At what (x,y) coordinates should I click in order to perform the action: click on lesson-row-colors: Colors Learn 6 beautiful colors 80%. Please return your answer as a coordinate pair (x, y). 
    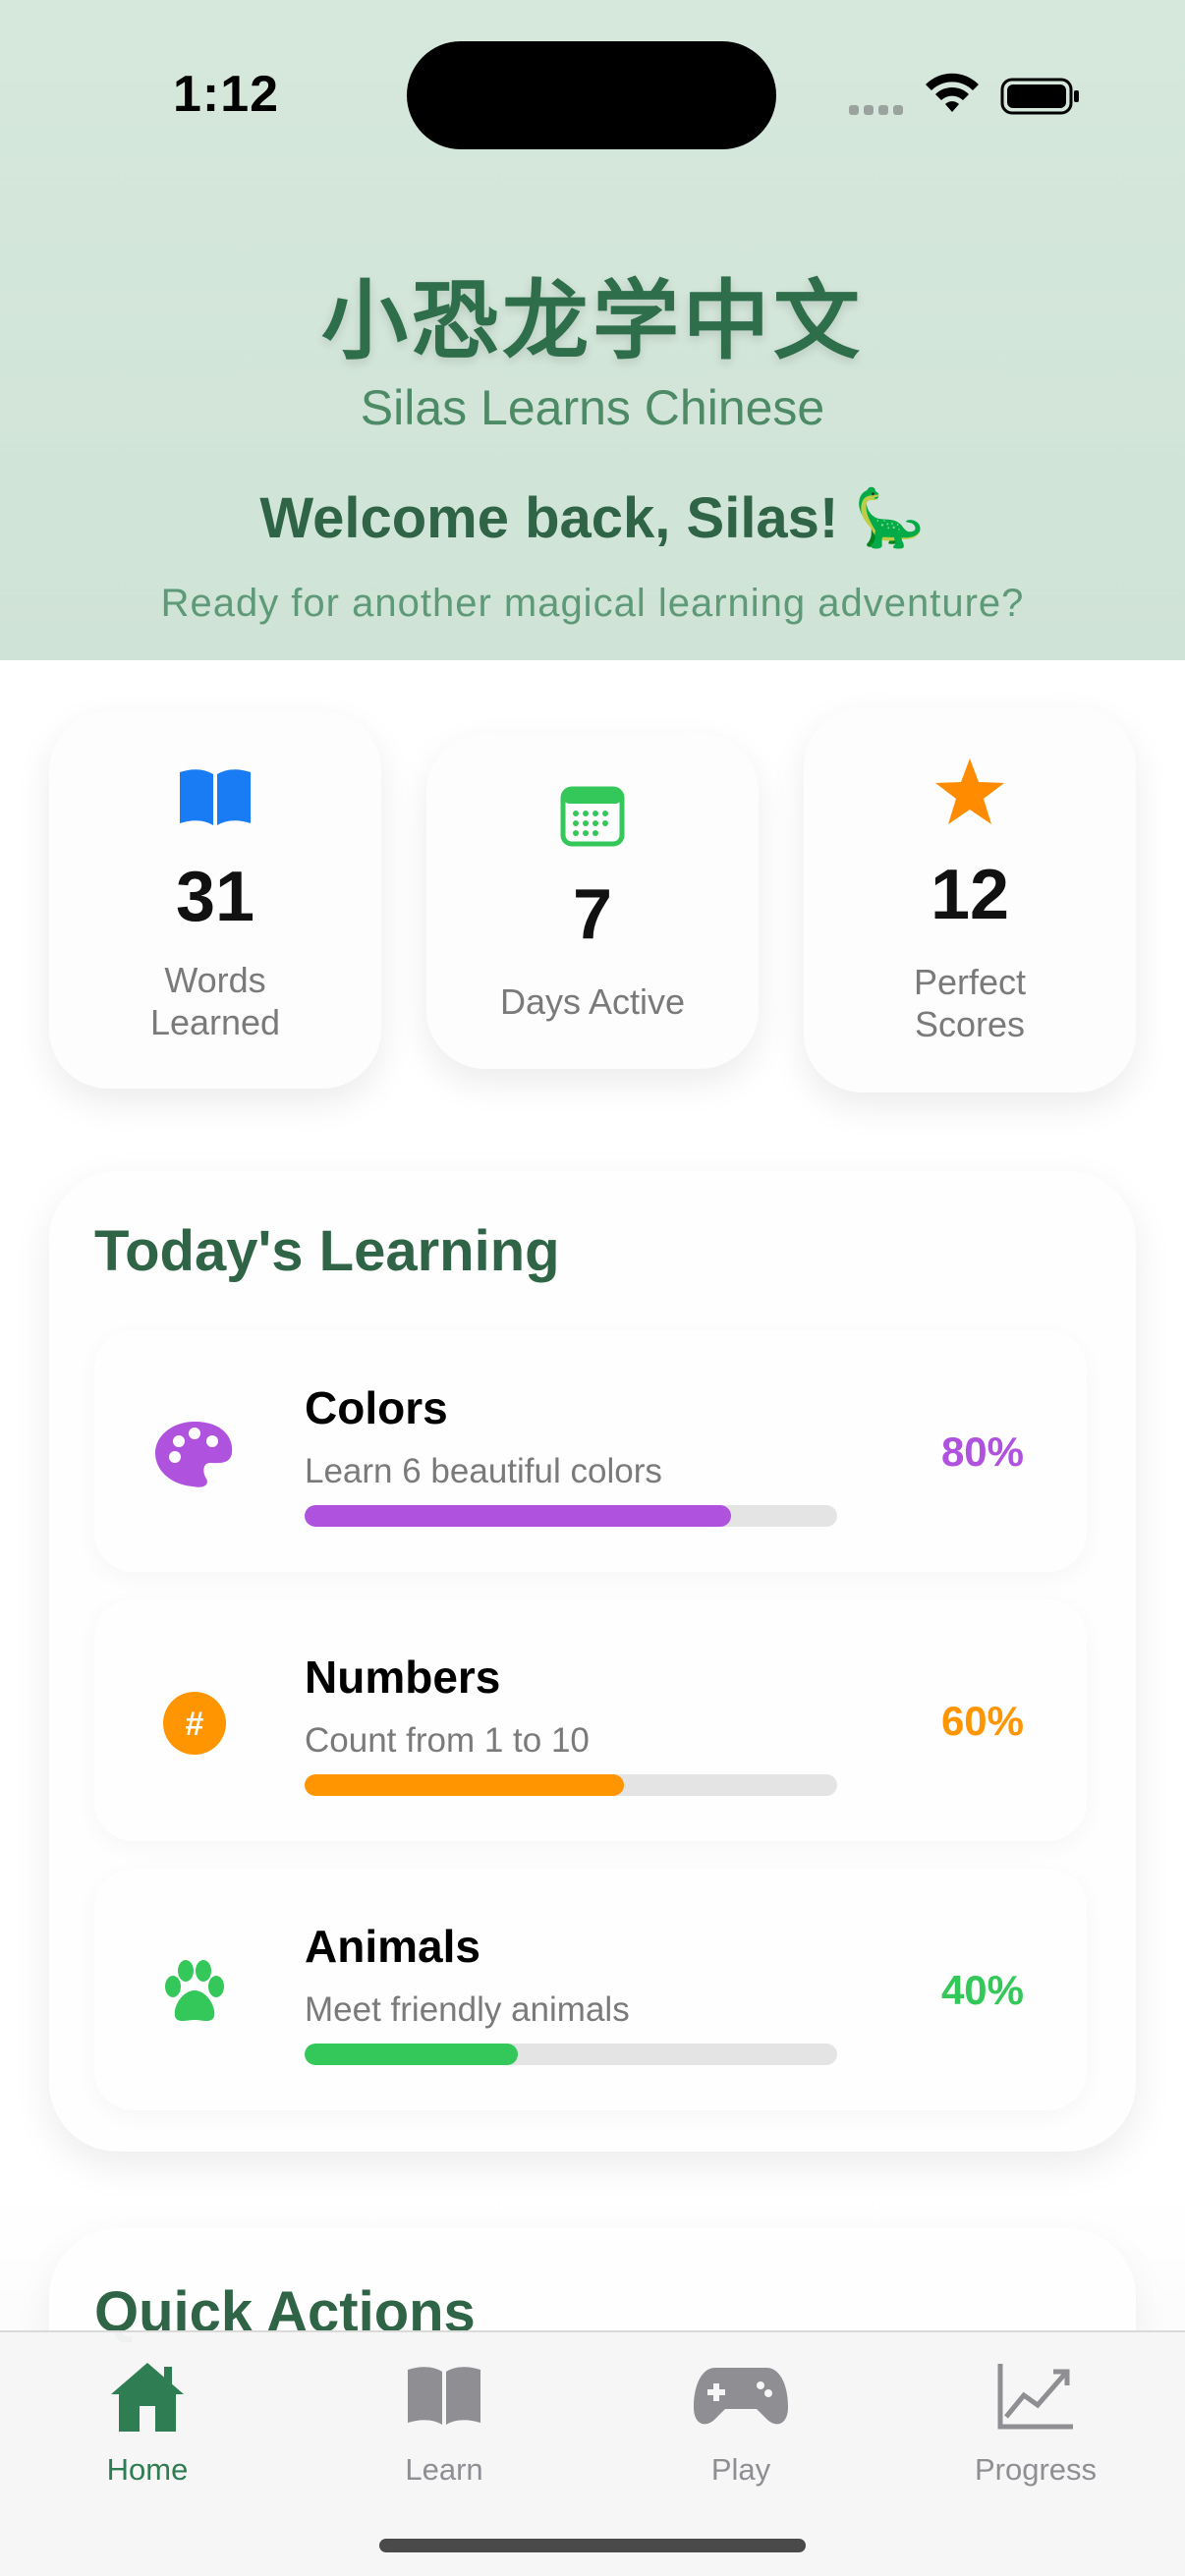
    Looking at the image, I should click on (591, 1451).